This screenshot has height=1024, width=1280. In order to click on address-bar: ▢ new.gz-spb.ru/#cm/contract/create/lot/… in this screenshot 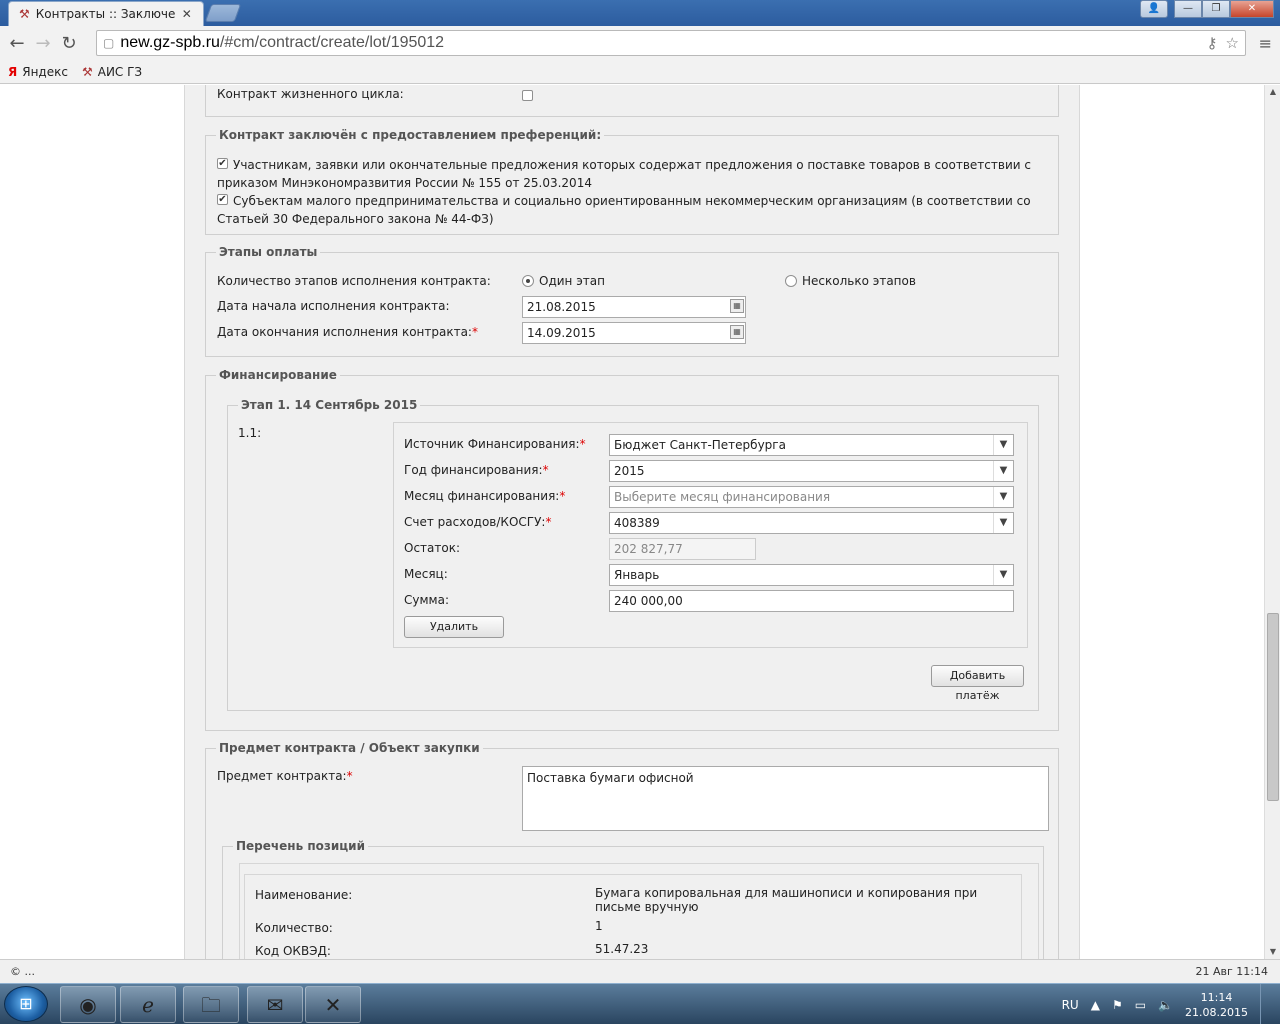, I will do `click(671, 43)`.